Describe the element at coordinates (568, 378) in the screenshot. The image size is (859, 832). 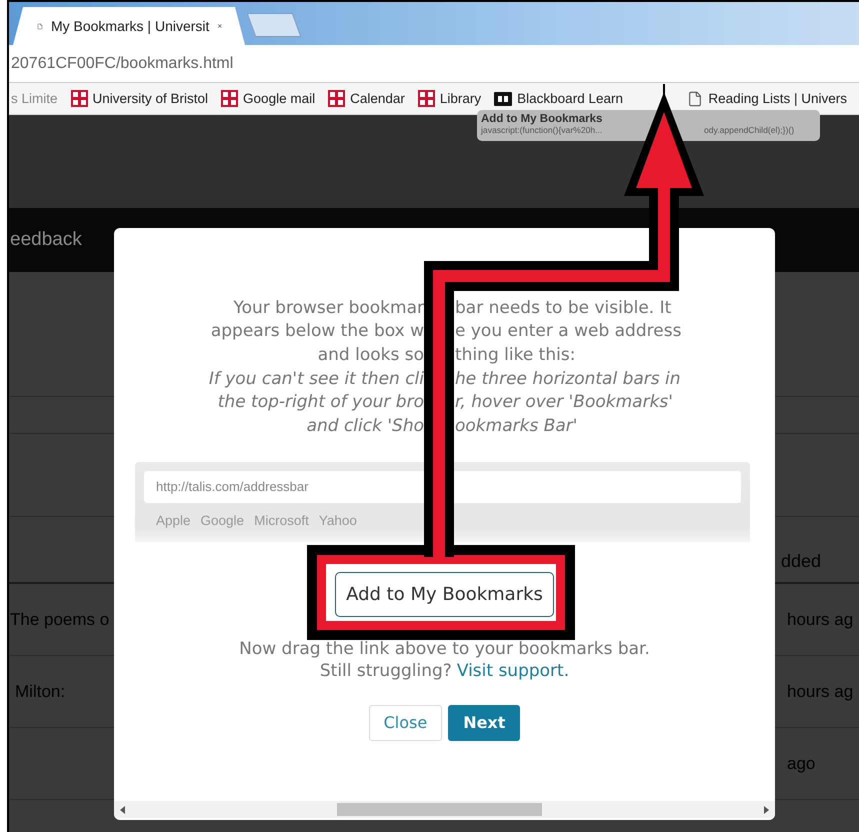
I see `instruction-text: he three horizontal bars in` at that location.